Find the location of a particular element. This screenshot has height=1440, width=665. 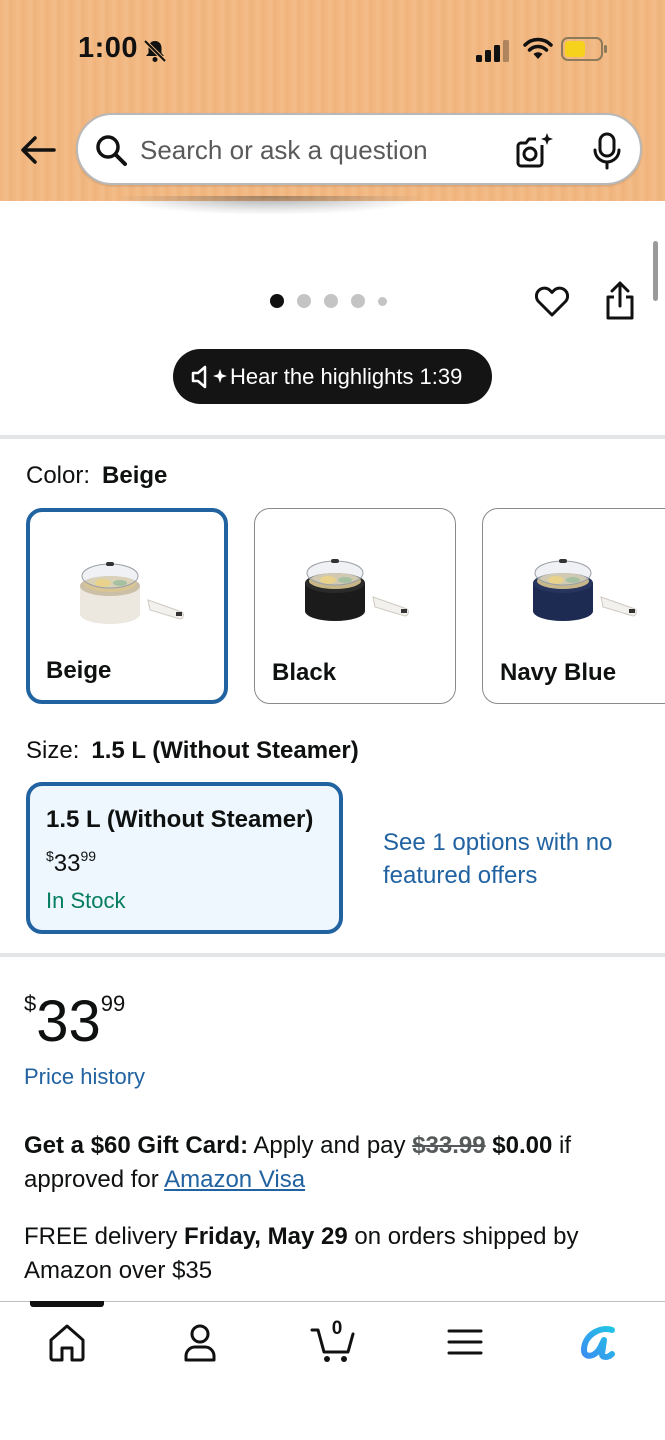

product-image-beige is located at coordinates (132, 593).